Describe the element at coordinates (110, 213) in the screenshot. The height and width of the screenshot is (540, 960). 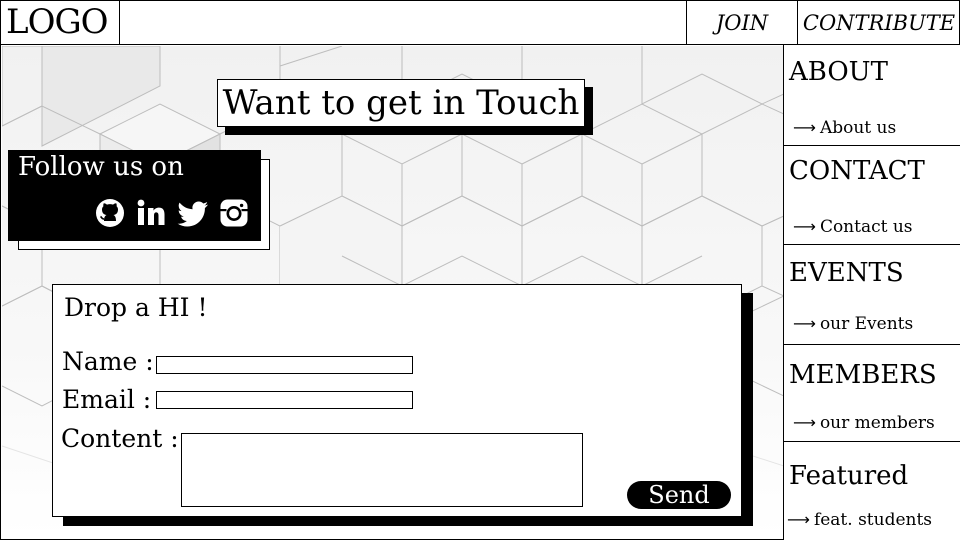
I see `github-icon` at that location.